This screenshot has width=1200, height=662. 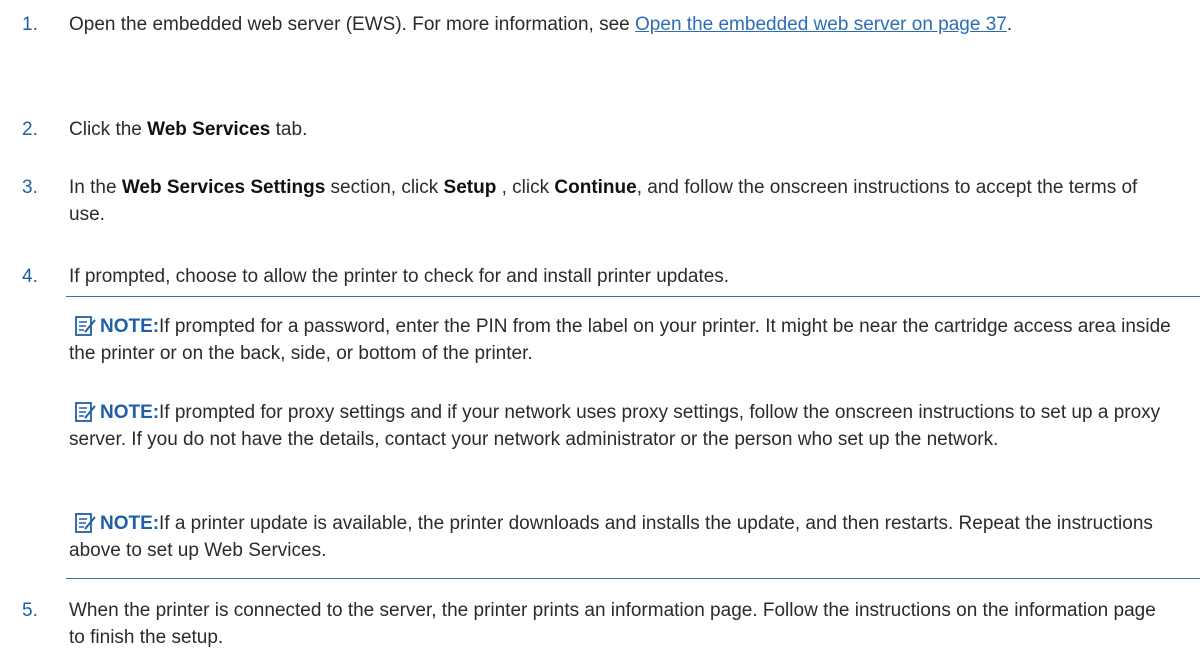 What do you see at coordinates (209, 129) in the screenshot?
I see `ui-term-web-services: Web Services` at bounding box center [209, 129].